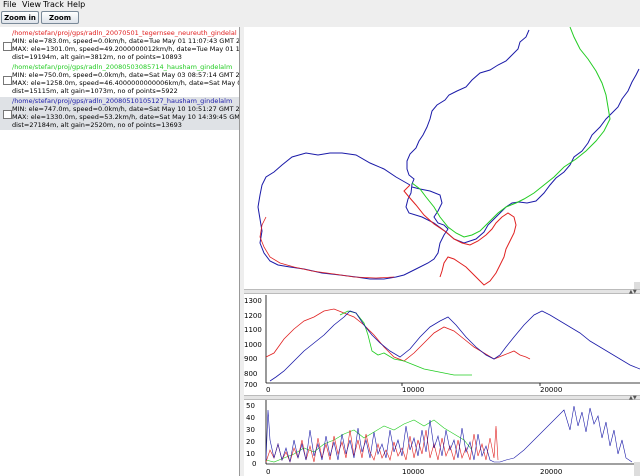 The image size is (640, 476). Describe the element at coordinates (250, 406) in the screenshot. I see `speed-y-tick: 50` at that location.